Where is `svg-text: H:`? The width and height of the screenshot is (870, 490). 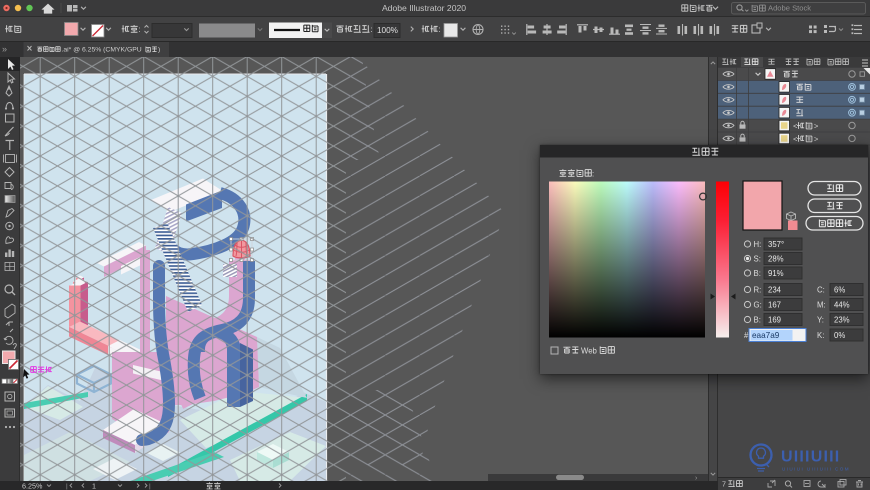 svg-text: H: is located at coordinates (758, 244).